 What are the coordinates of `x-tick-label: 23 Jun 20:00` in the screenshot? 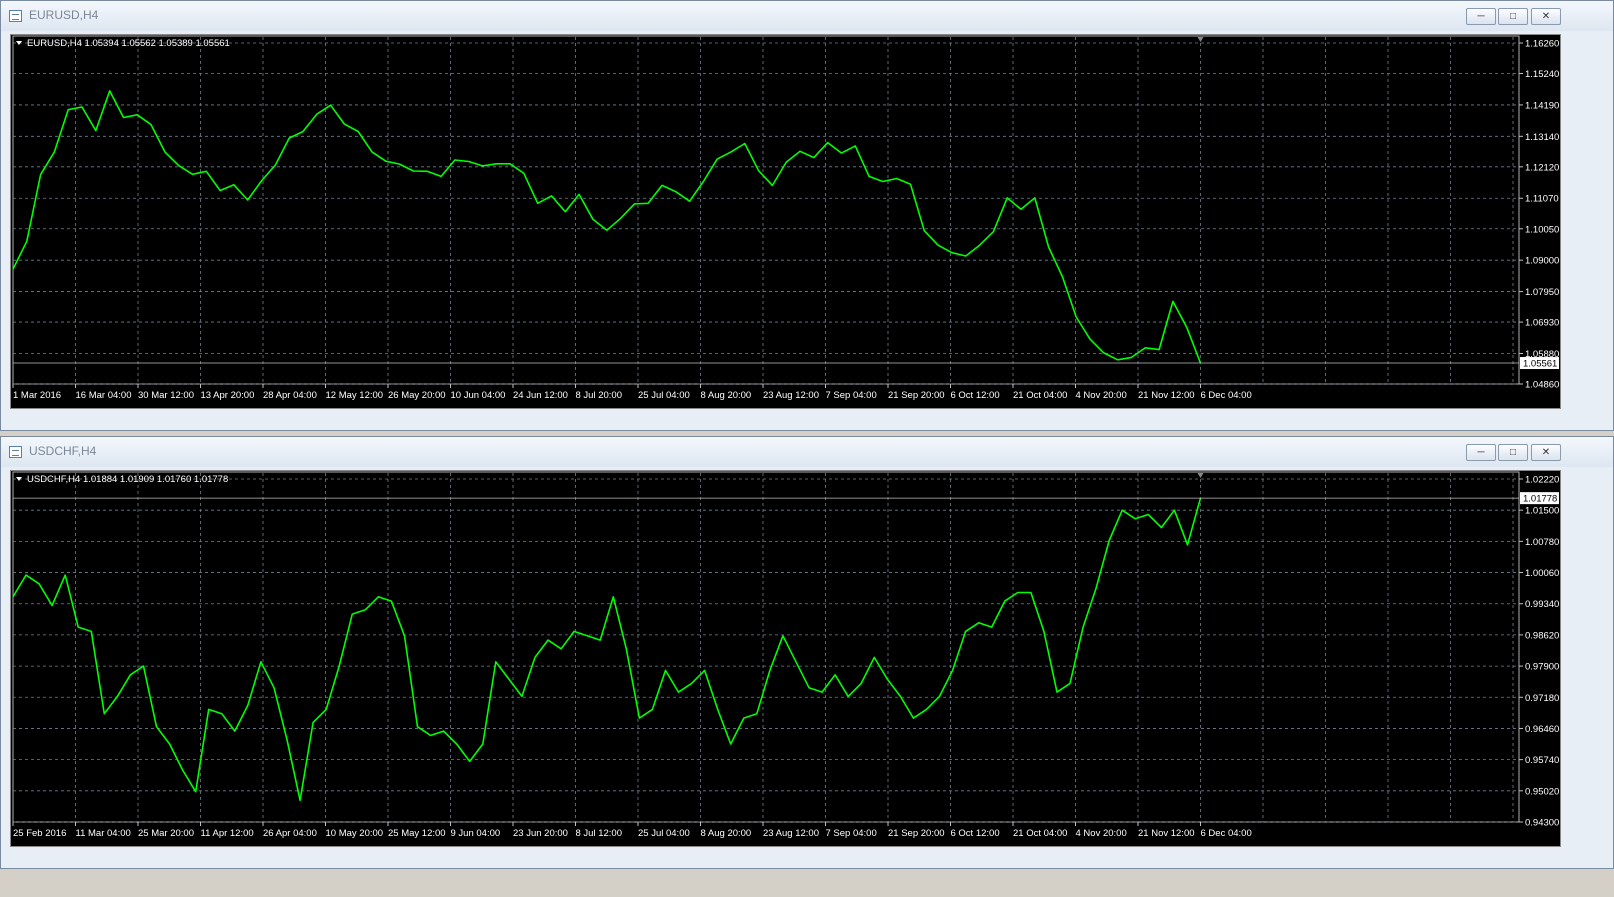 It's located at (540, 833).